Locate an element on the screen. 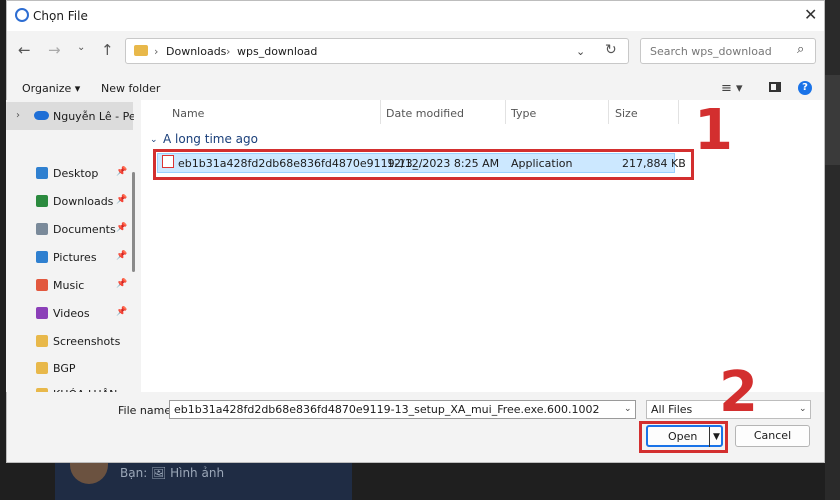  nav-item-documents: Documents 📌 is located at coordinates (70, 230).